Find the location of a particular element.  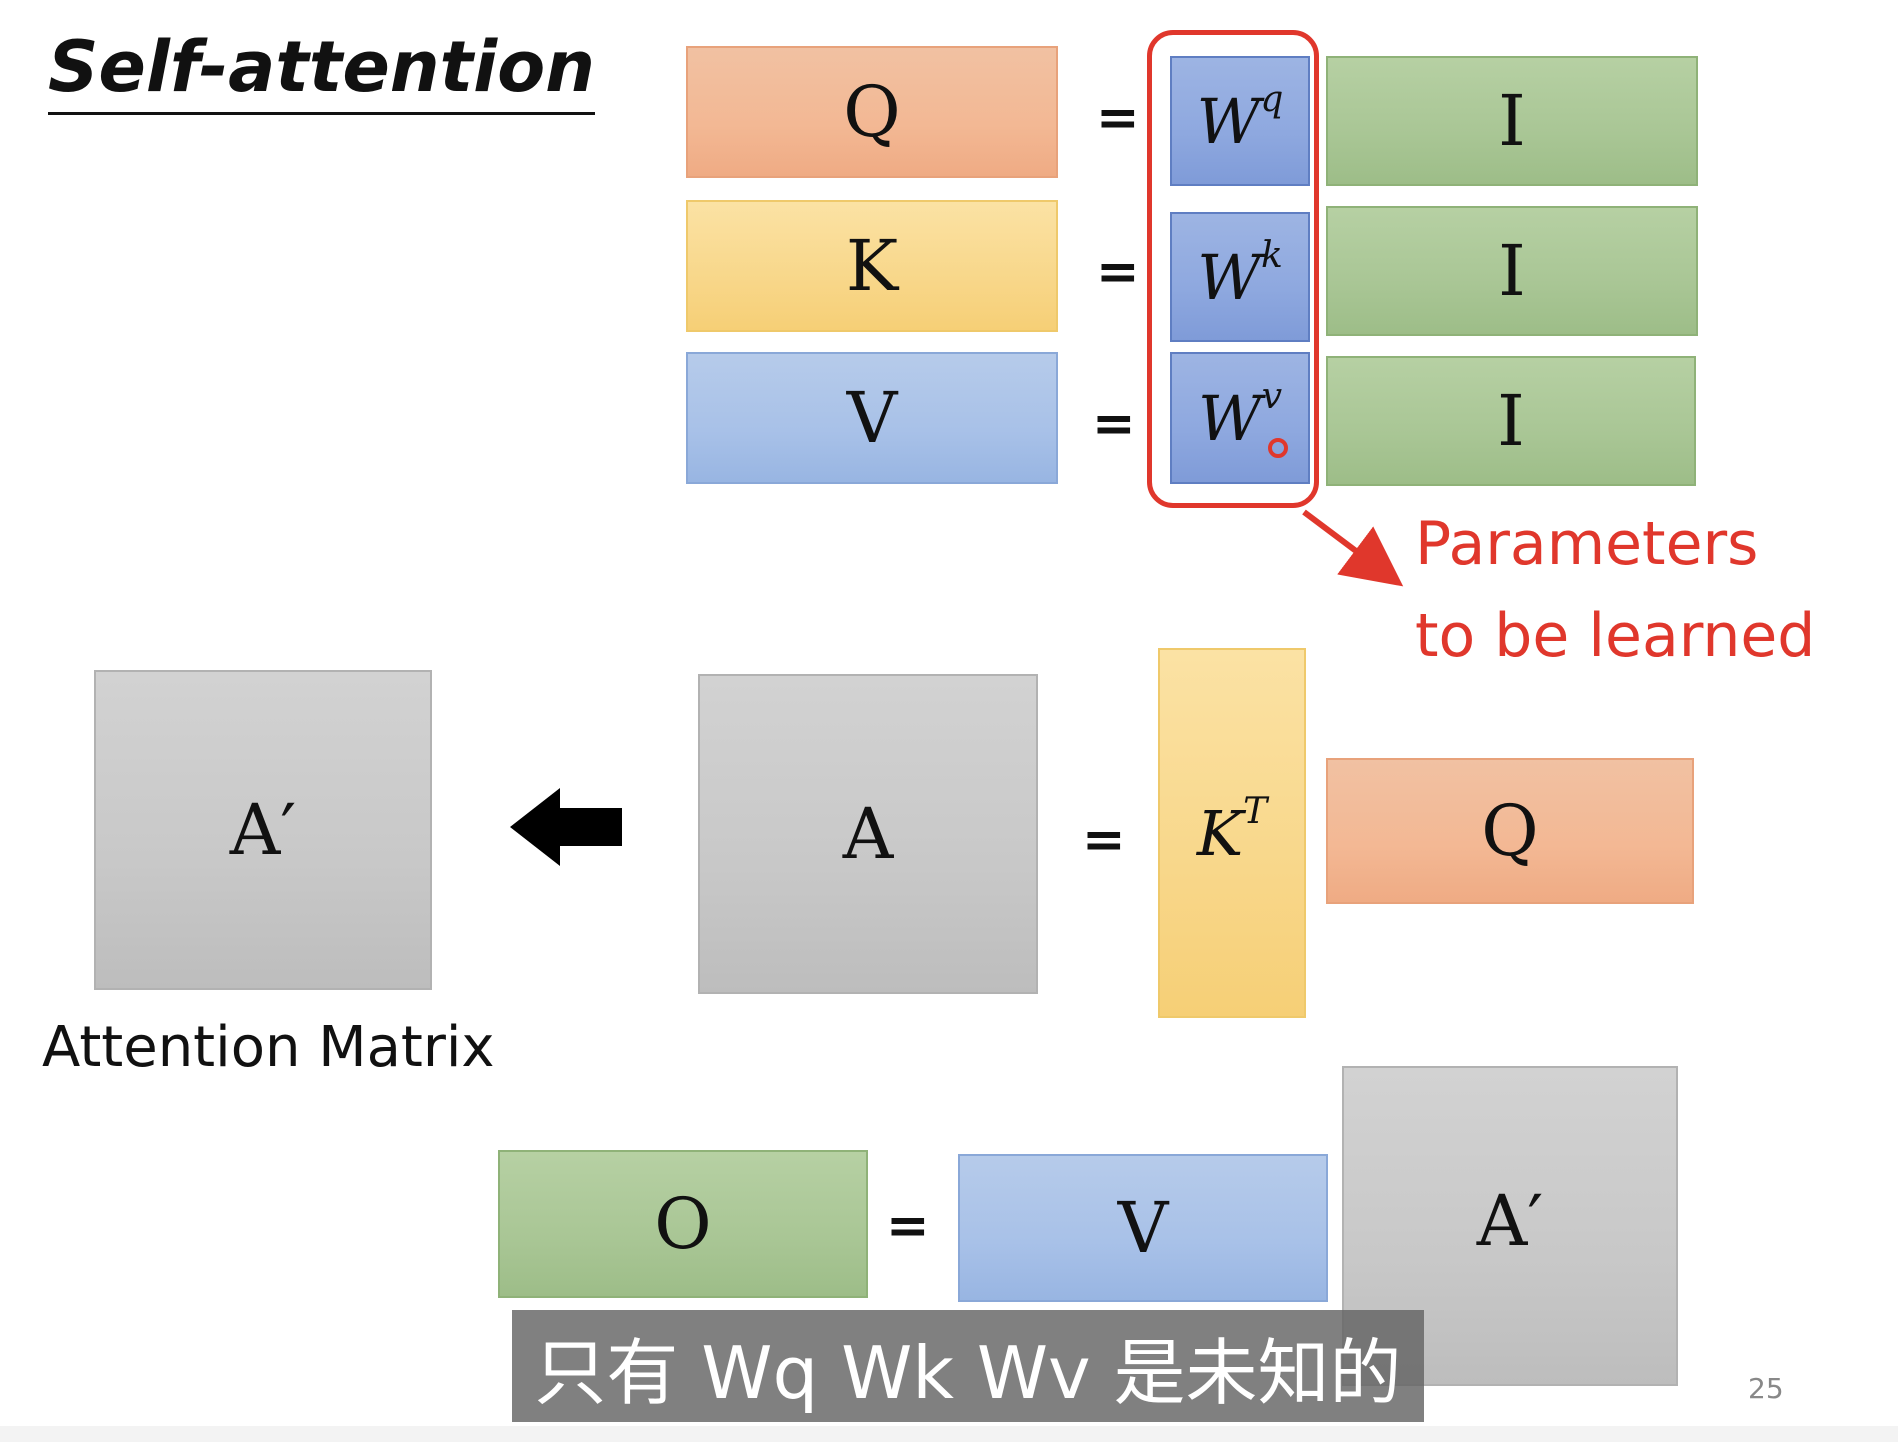

page-number: 25 is located at coordinates (1766, 1388).